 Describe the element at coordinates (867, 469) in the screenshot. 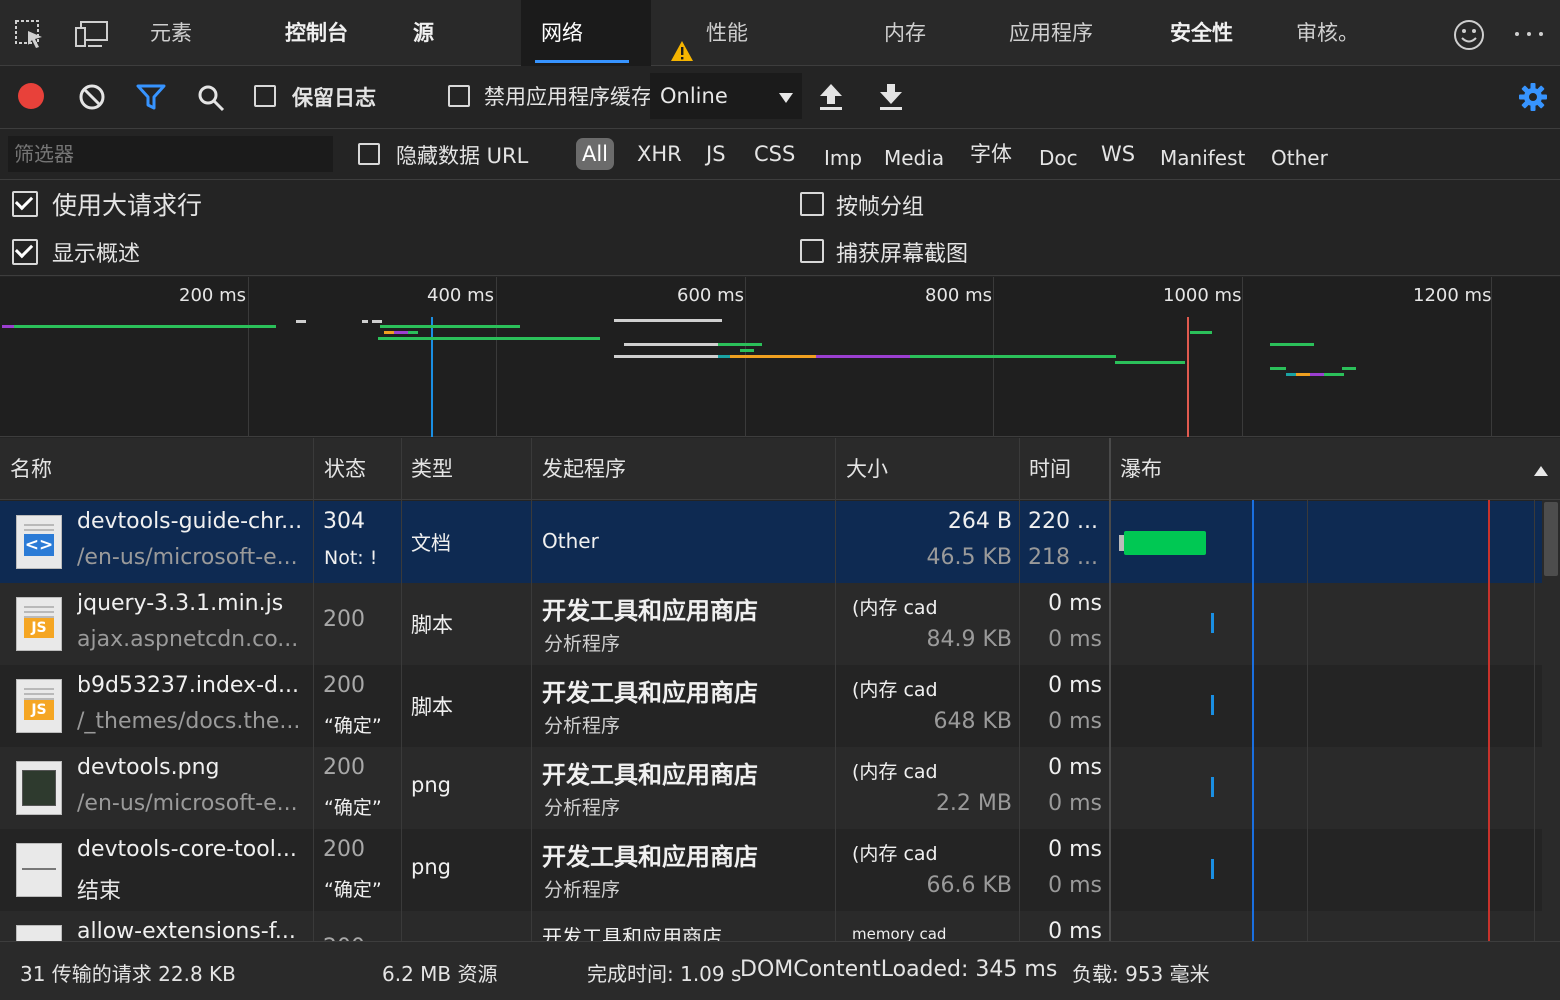

I see `column-header-size: 大小` at that location.